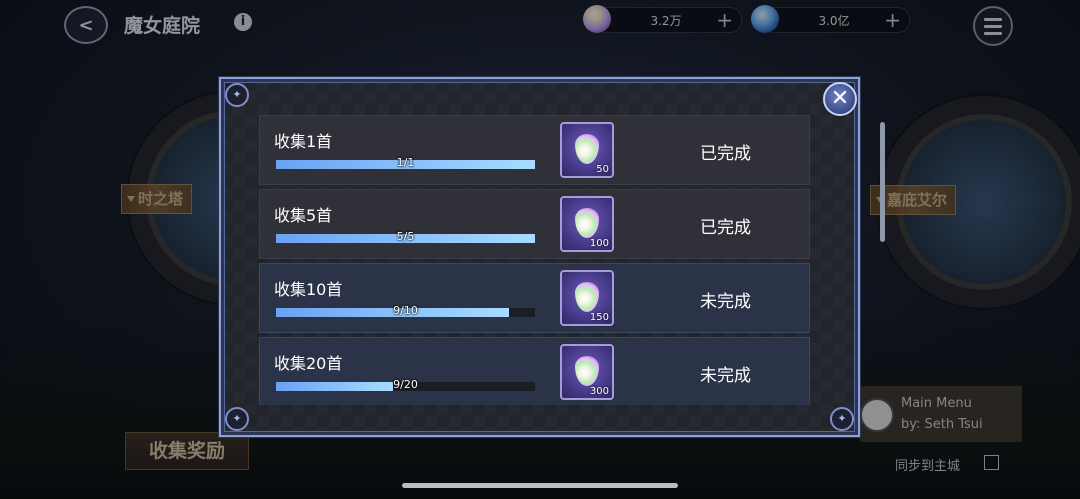  I want to click on reward-quantity: 50, so click(602, 169).